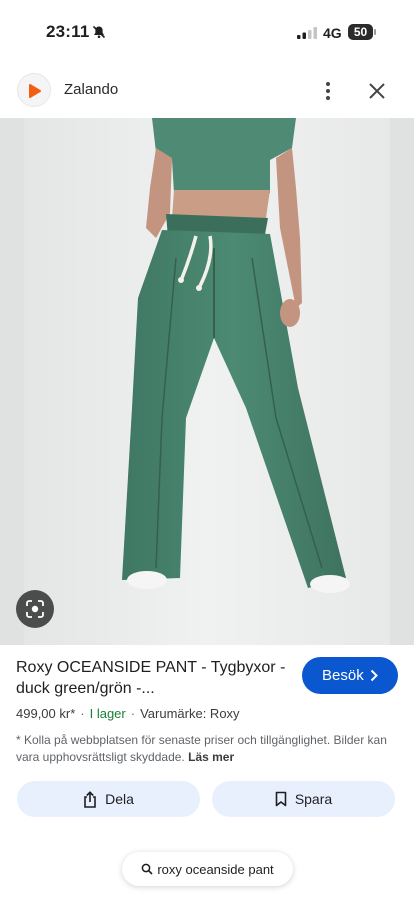 This screenshot has width=414, height=900. I want to click on product-meta: 499,00 kr* · I lager · Varumärke: Roxy, so click(128, 713).